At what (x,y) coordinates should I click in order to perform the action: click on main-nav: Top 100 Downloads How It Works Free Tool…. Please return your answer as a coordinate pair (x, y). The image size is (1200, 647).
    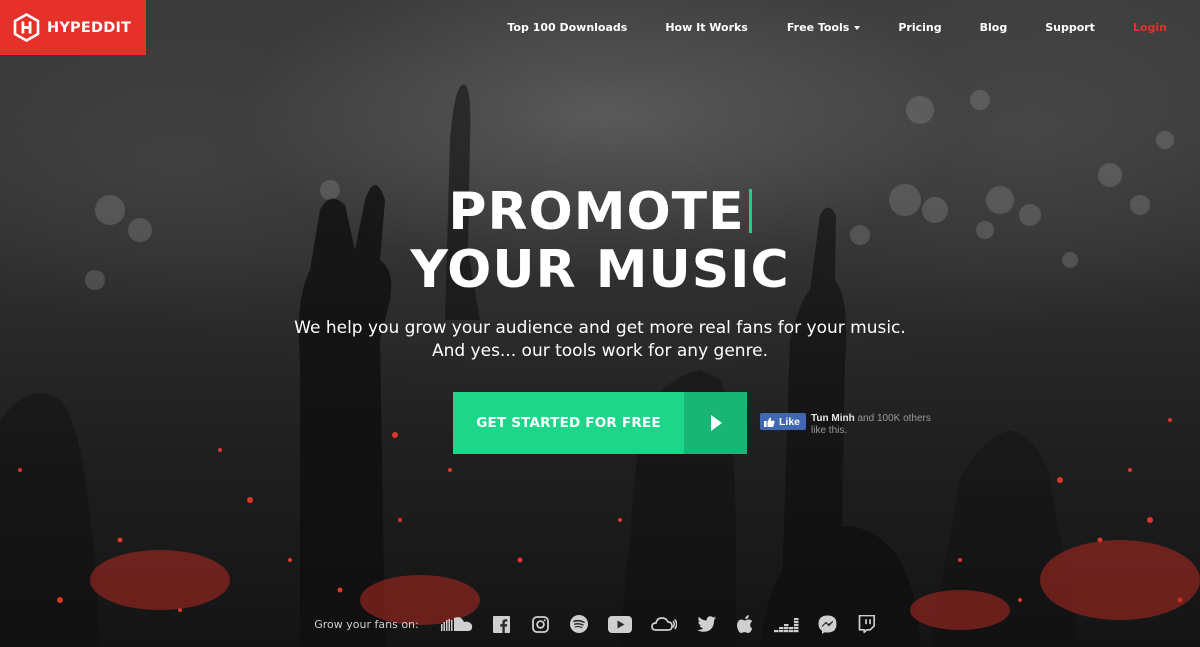
    Looking at the image, I should click on (853, 27).